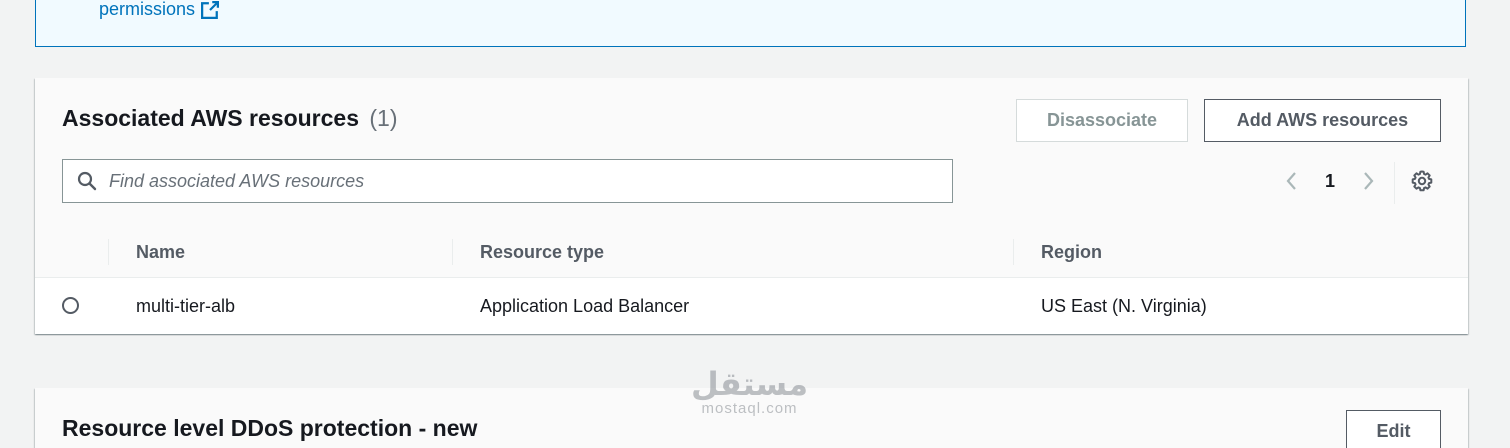 The width and height of the screenshot is (1510, 448). What do you see at coordinates (1394, 183) in the screenshot?
I see `pager-divider` at bounding box center [1394, 183].